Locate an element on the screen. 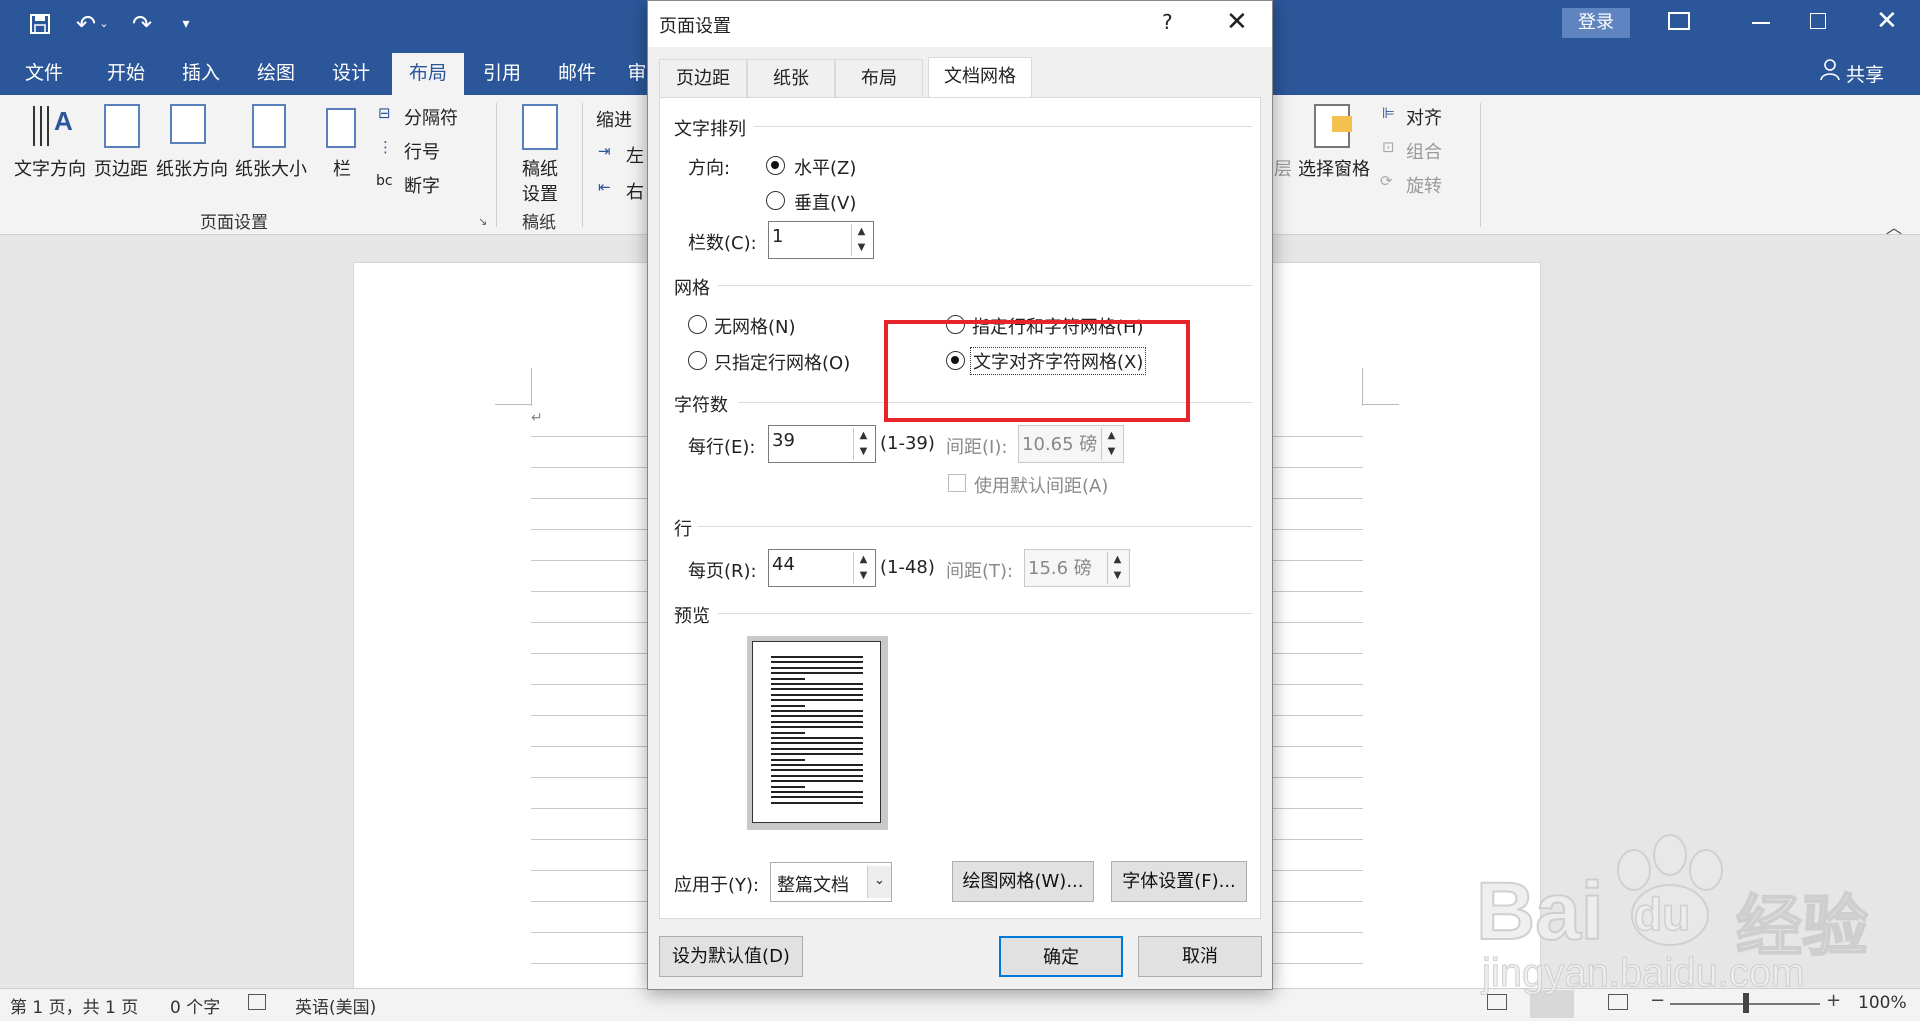 The height and width of the screenshot is (1021, 1920). columns-button: 栏 is located at coordinates (342, 168).